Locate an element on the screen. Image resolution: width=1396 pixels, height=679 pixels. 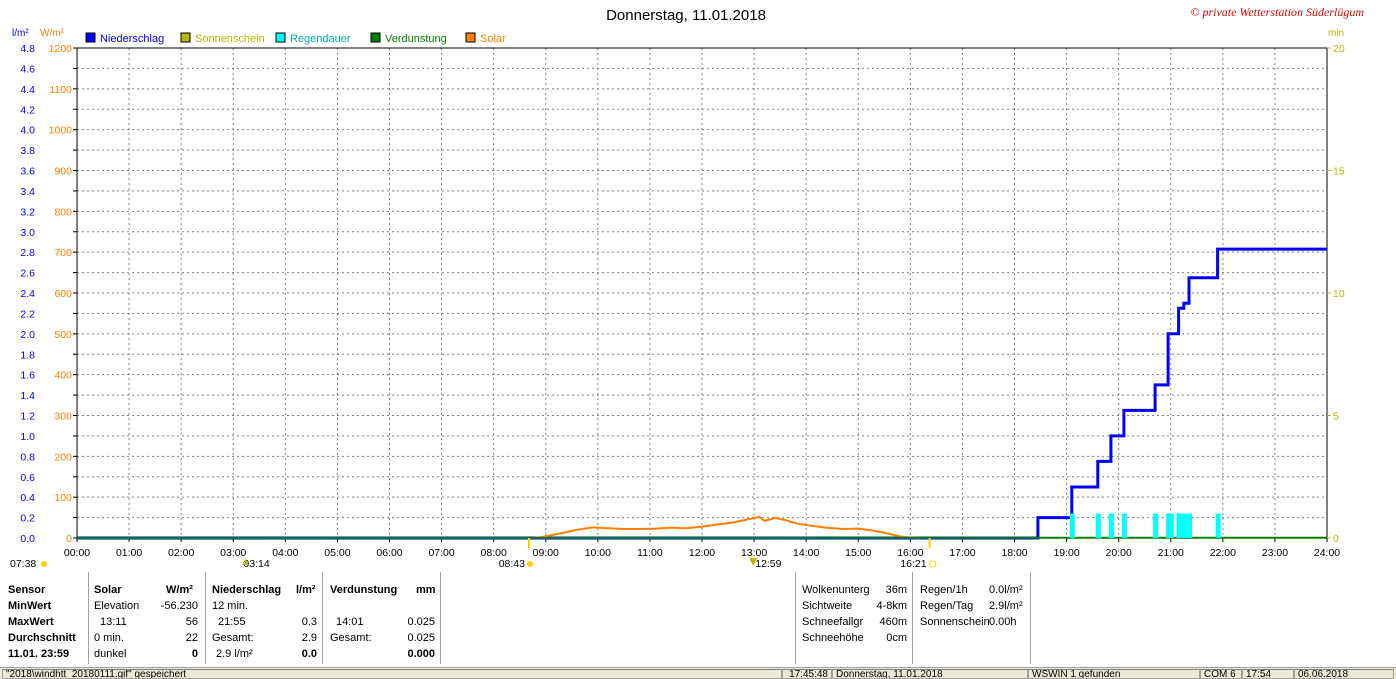
precip-min-label: 12 min. is located at coordinates (230, 606).